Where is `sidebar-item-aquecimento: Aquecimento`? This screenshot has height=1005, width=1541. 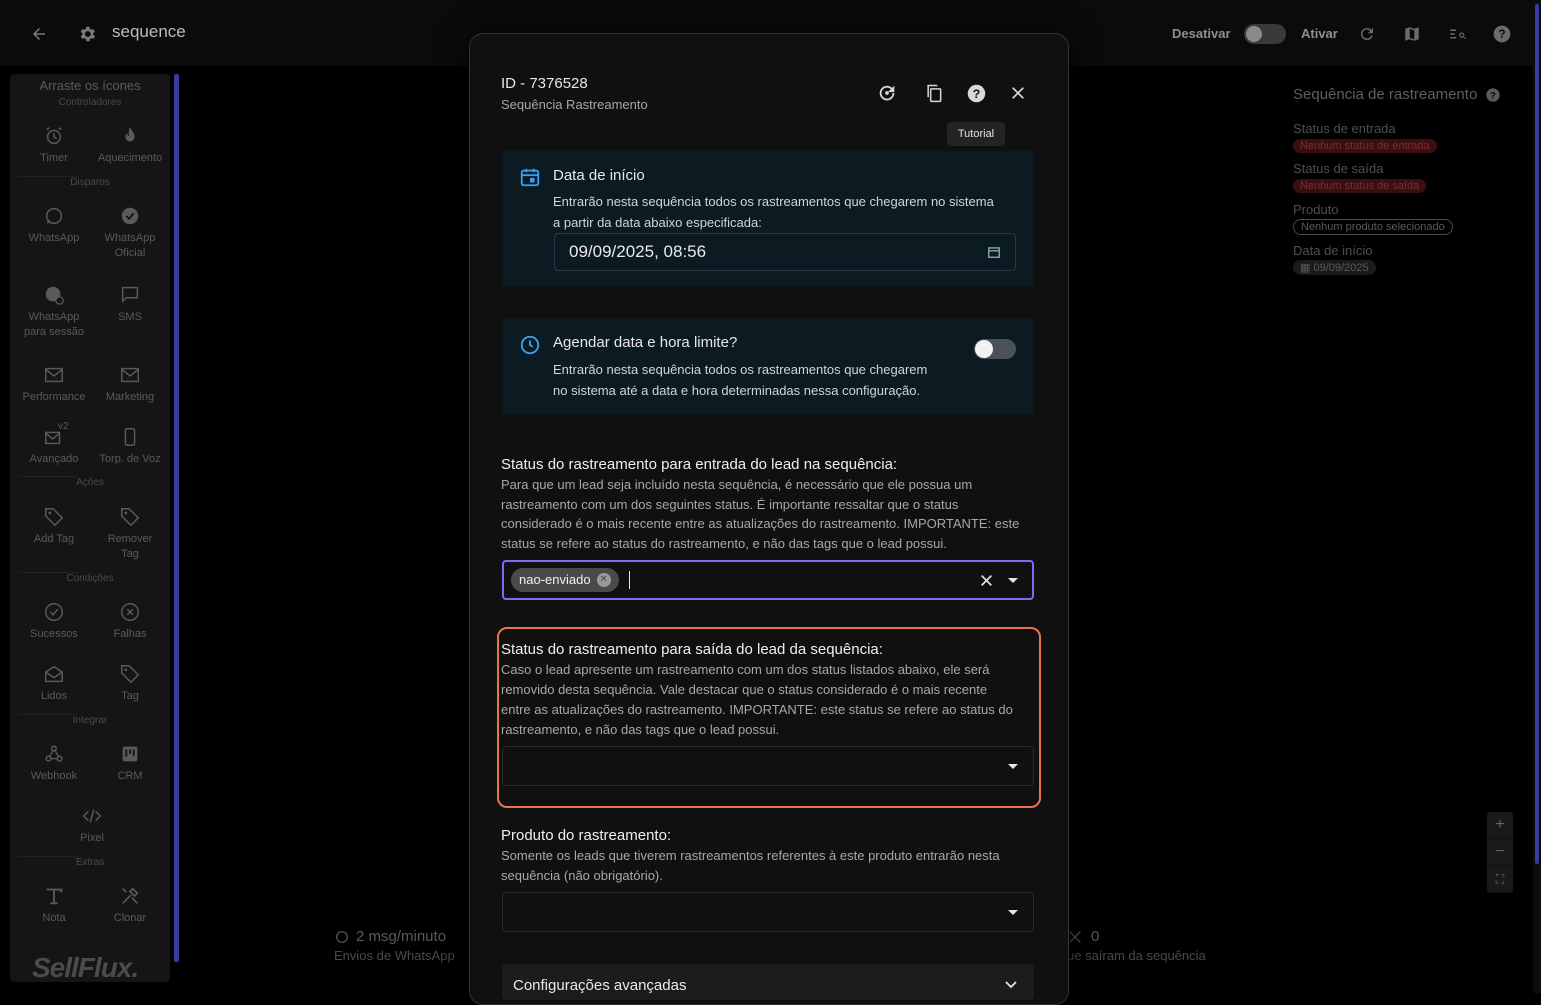 sidebar-item-aquecimento: Aquecimento is located at coordinates (130, 145).